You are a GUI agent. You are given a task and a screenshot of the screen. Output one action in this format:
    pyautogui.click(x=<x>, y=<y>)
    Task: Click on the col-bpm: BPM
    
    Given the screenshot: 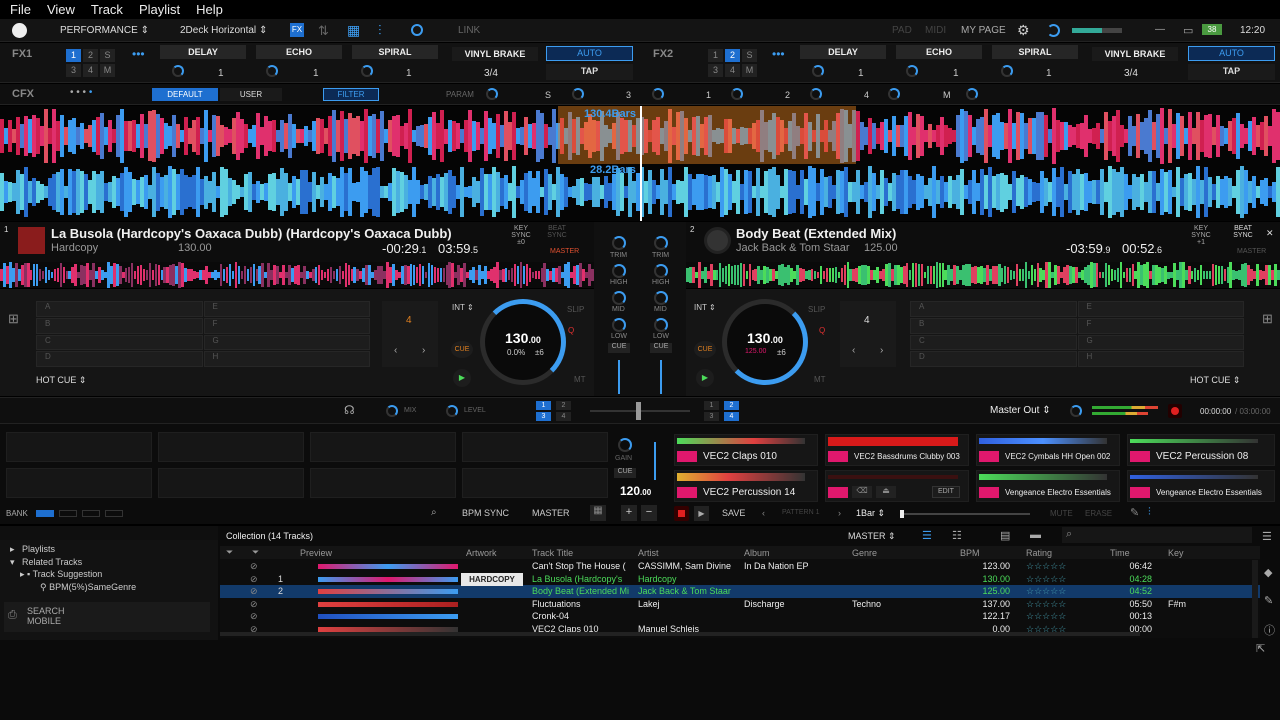 What is the action you would take?
    pyautogui.click(x=970, y=553)
    